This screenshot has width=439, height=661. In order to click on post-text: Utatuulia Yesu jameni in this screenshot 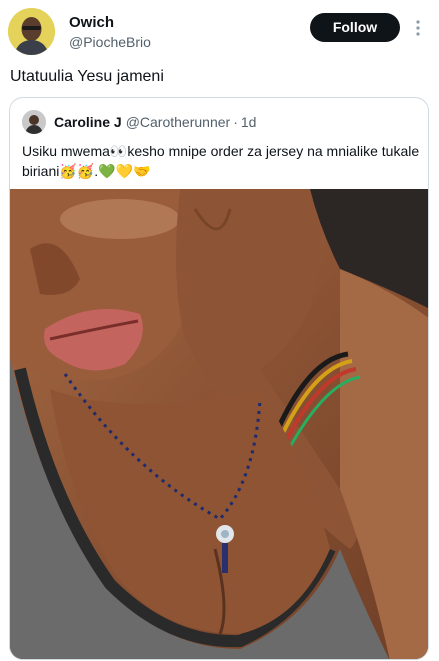, I will do `click(87, 76)`.